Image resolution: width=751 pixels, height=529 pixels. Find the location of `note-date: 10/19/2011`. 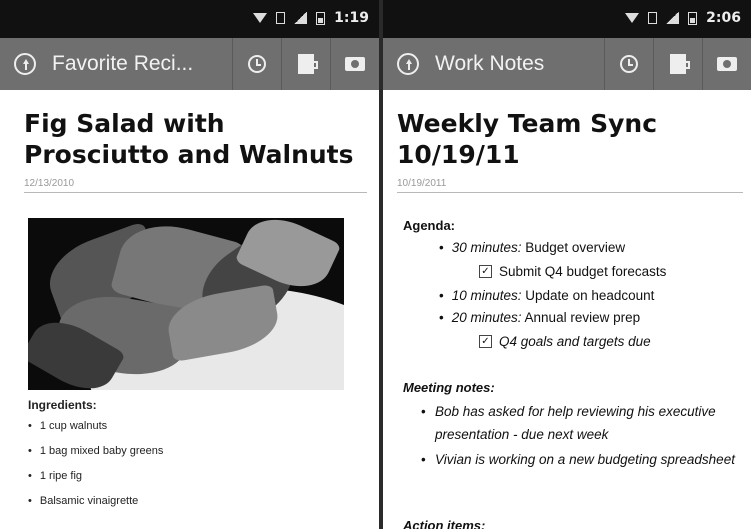

note-date: 10/19/2011 is located at coordinates (422, 183).